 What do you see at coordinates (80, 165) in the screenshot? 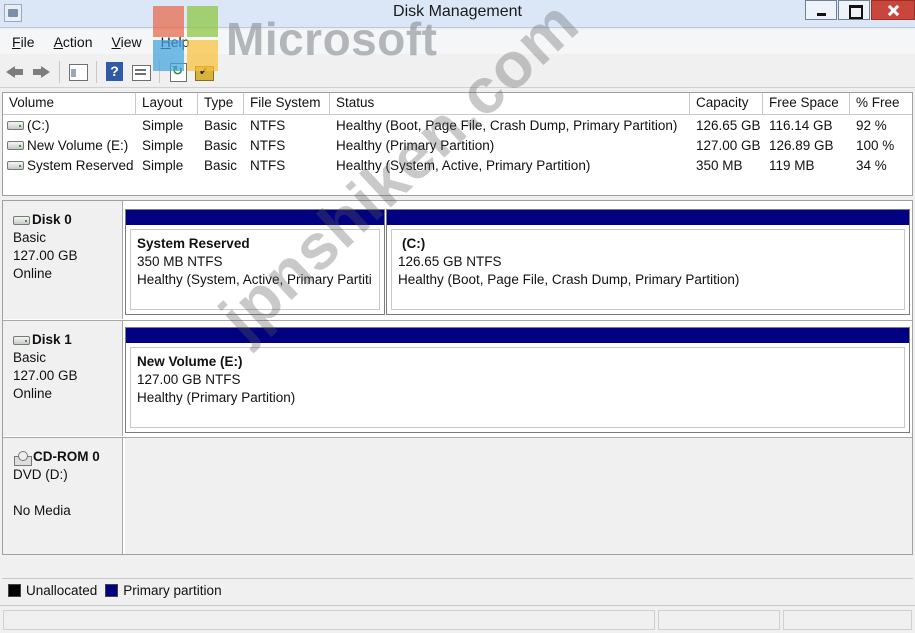
I see `volume-name: System Reserved` at bounding box center [80, 165].